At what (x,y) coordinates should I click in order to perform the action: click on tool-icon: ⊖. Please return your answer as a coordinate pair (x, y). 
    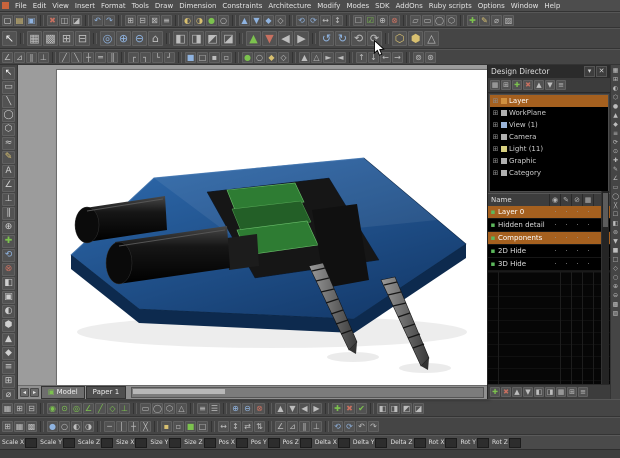
    Looking at the image, I should click on (616, 296).